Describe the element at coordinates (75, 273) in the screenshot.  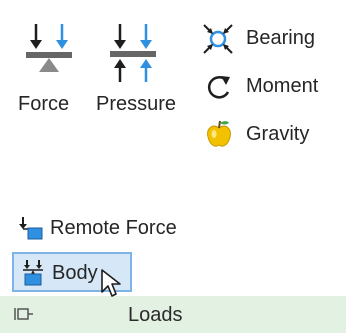
I see `body-label: Body` at that location.